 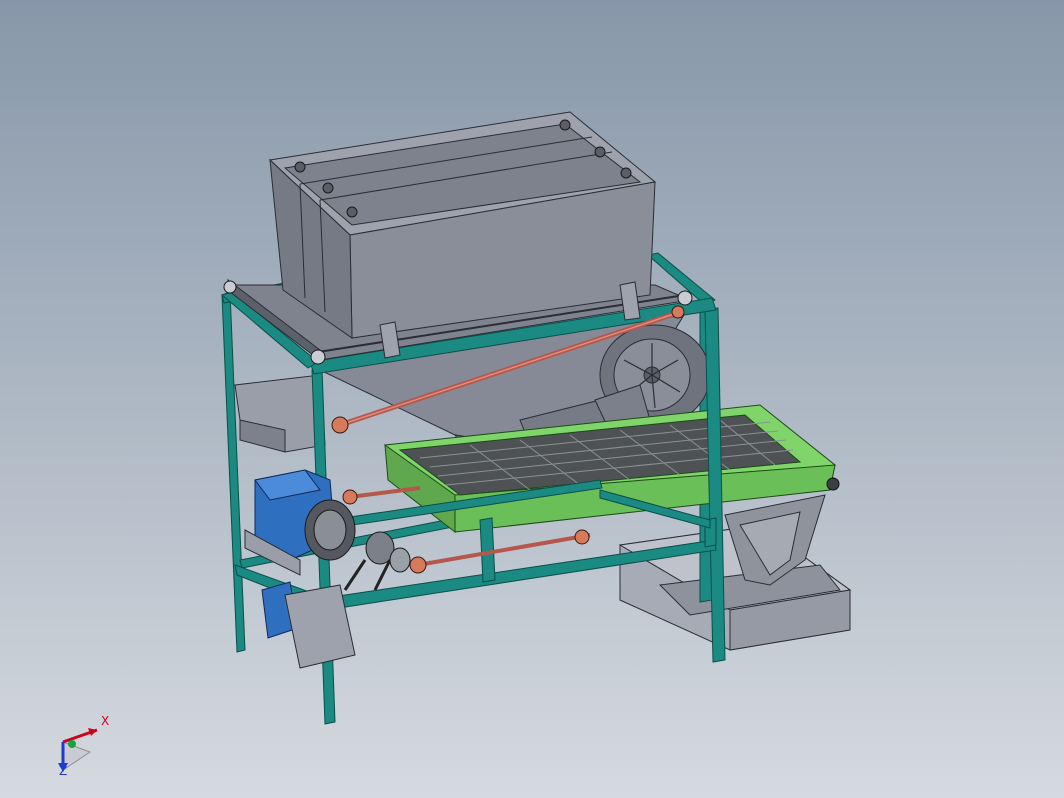 What do you see at coordinates (308, 625) in the screenshot?
I see `gearbox` at bounding box center [308, 625].